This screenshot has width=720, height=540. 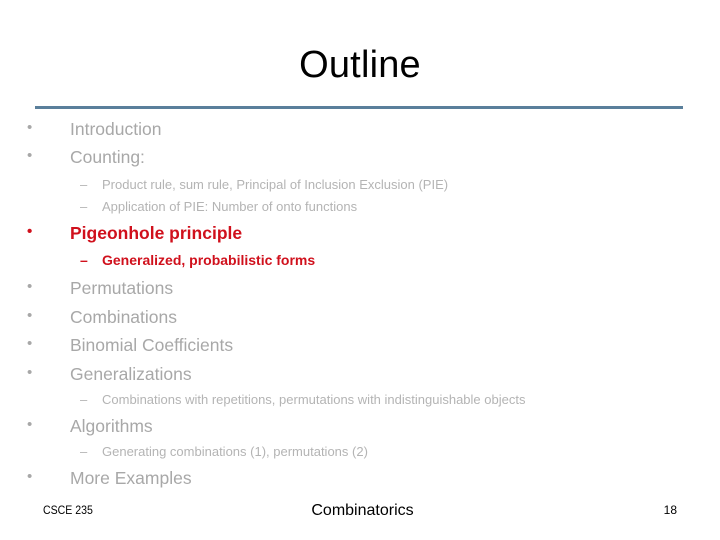 I want to click on outline-item-text: Pigeonhole principle, so click(x=156, y=233).